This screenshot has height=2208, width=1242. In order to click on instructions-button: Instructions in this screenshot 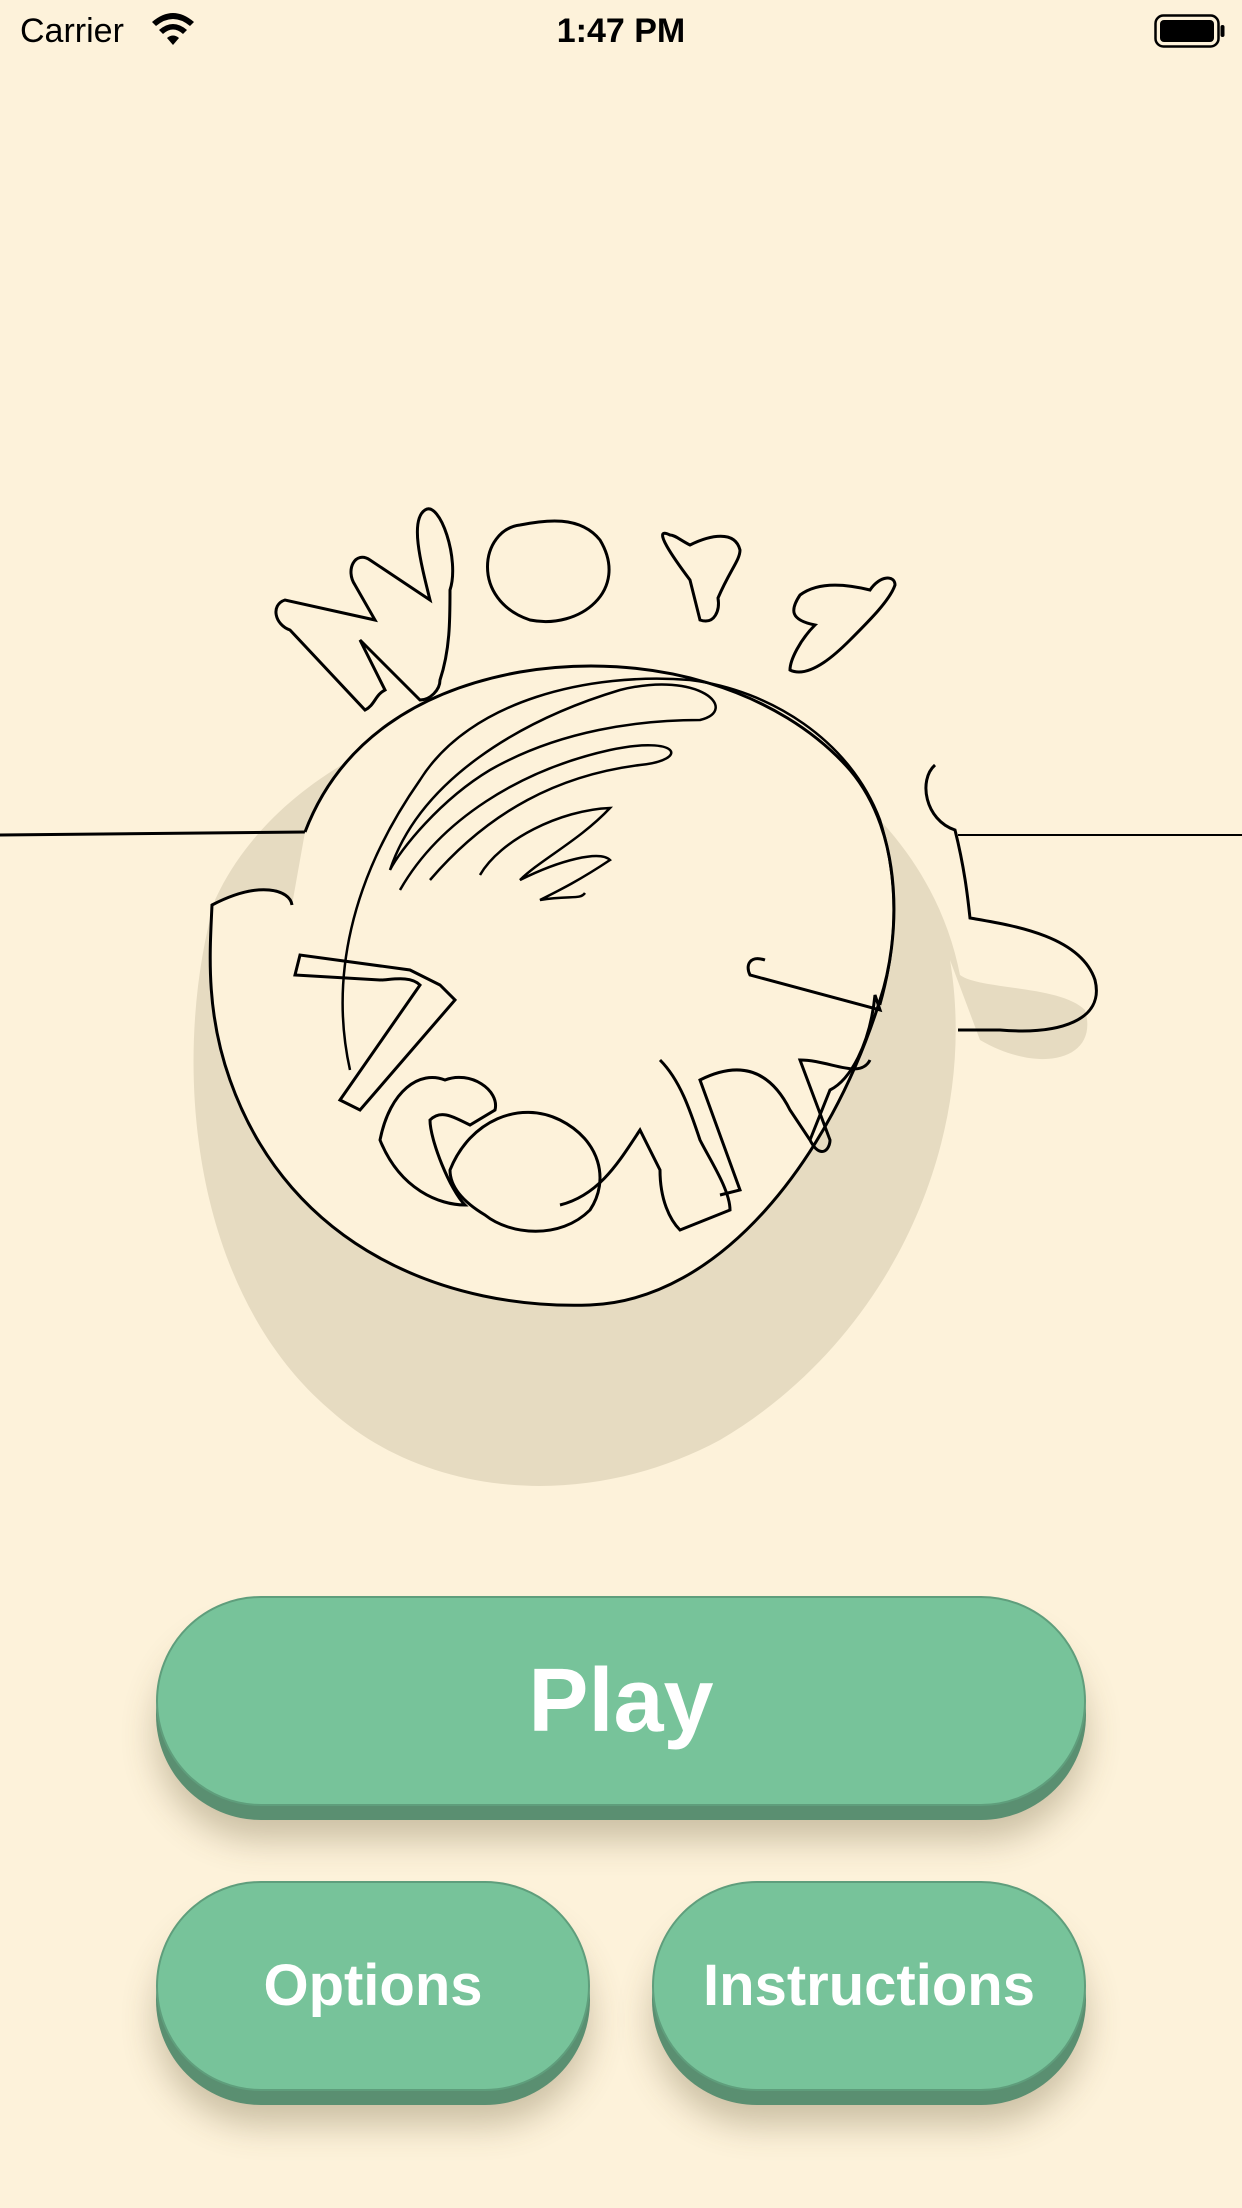, I will do `click(869, 1986)`.